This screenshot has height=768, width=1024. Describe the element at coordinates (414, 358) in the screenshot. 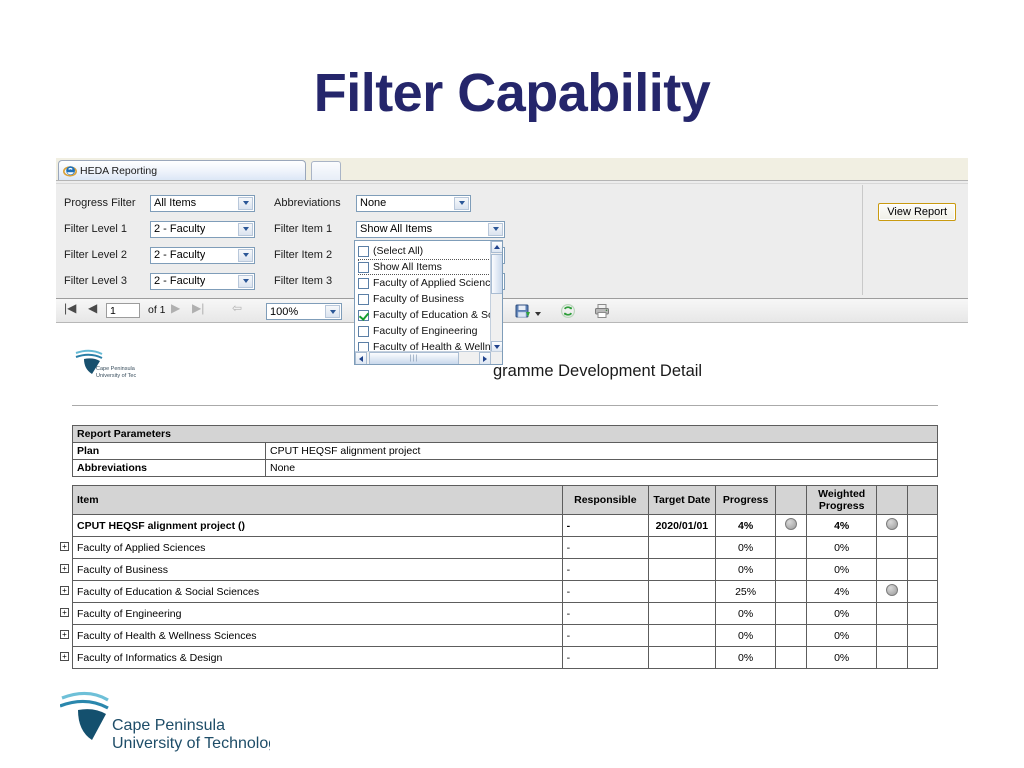

I see `horizontal-scroll-thumb: |||` at that location.